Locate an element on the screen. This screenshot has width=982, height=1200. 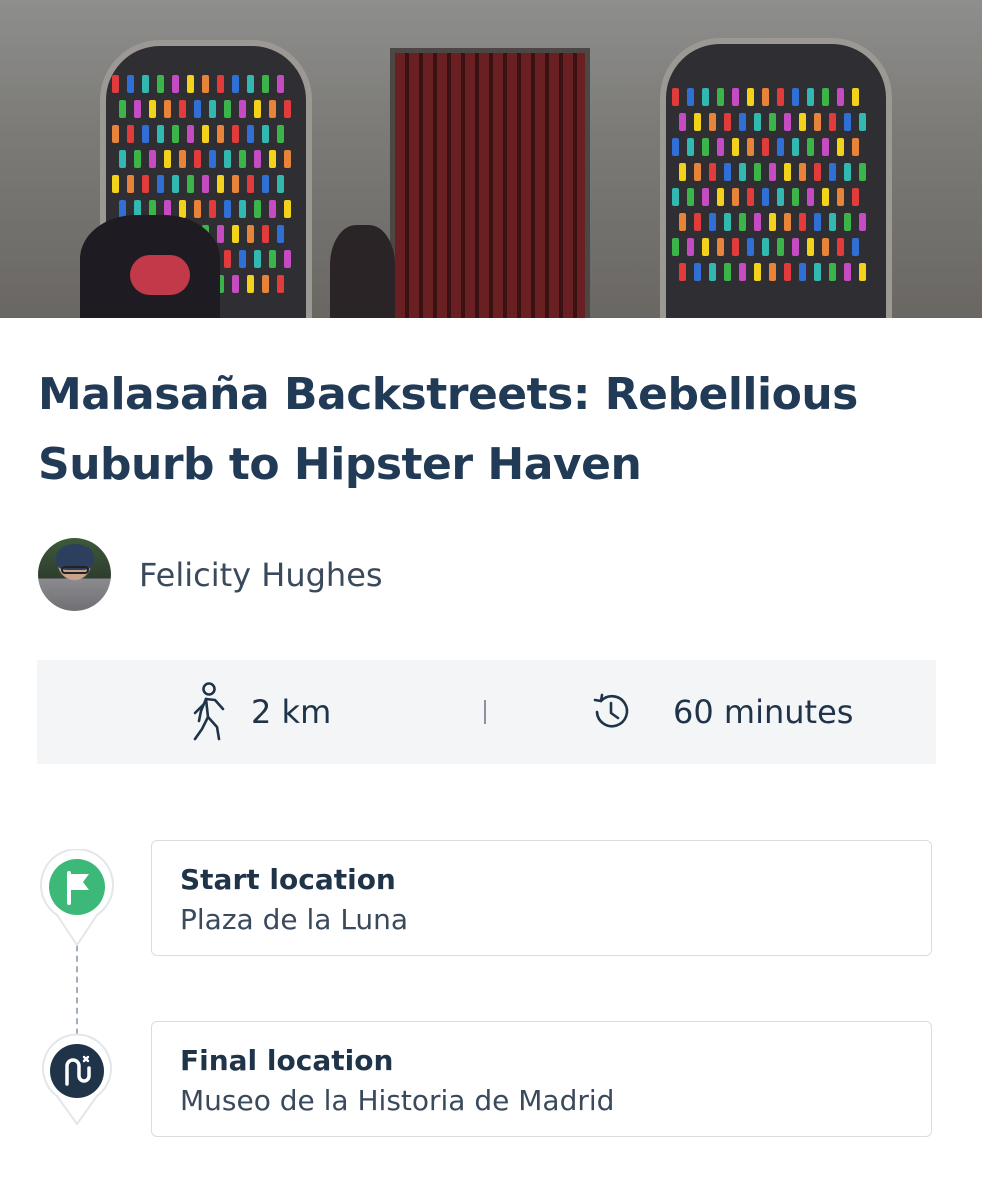
avatar is located at coordinates (74, 574).